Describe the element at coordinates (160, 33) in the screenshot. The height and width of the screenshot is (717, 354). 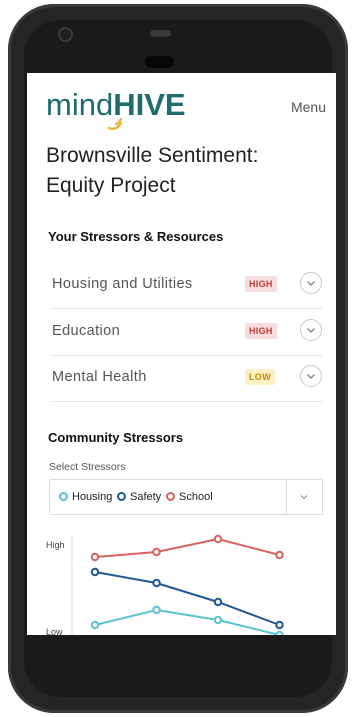
I see `earpiece-speaker` at that location.